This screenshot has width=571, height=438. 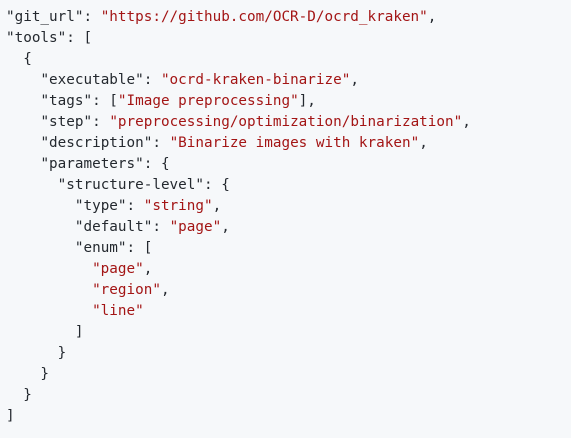 What do you see at coordinates (28, 374) in the screenshot?
I see `code-line-parameters-close: }` at bounding box center [28, 374].